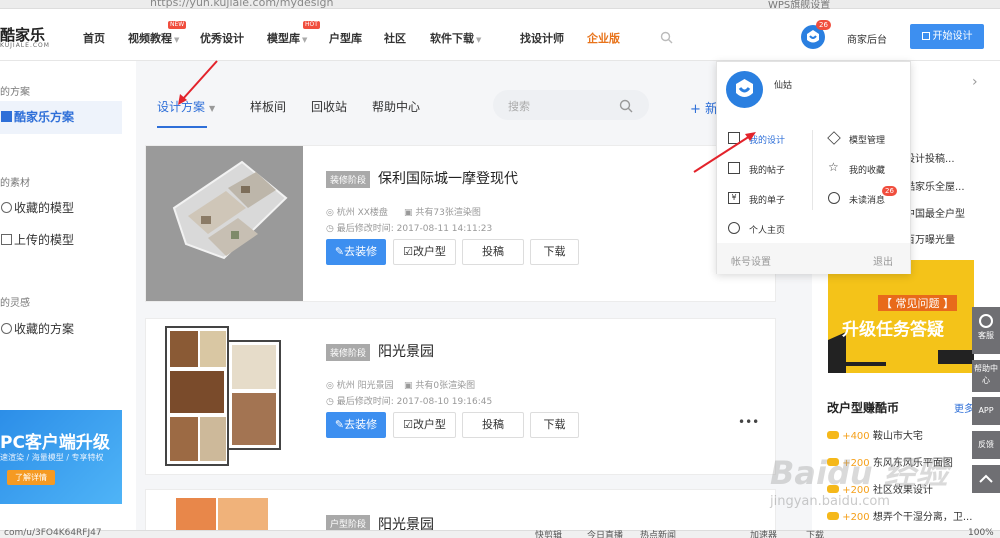 The height and width of the screenshot is (538, 1000). Describe the element at coordinates (975, 82) in the screenshot. I see `chevron-right-icon: ›` at that location.